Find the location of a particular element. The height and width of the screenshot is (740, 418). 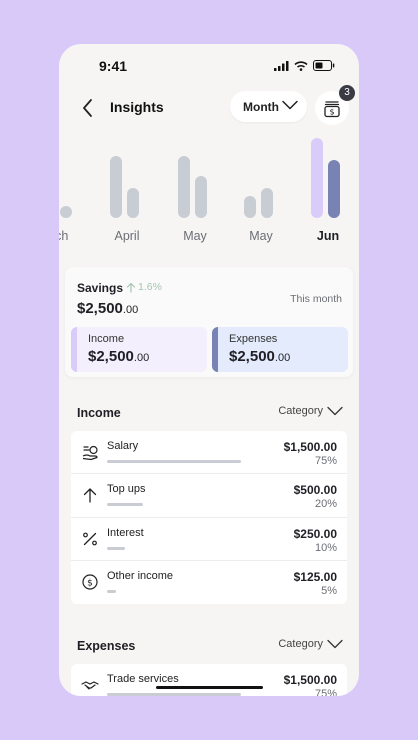

salary-icon is located at coordinates (90, 453).